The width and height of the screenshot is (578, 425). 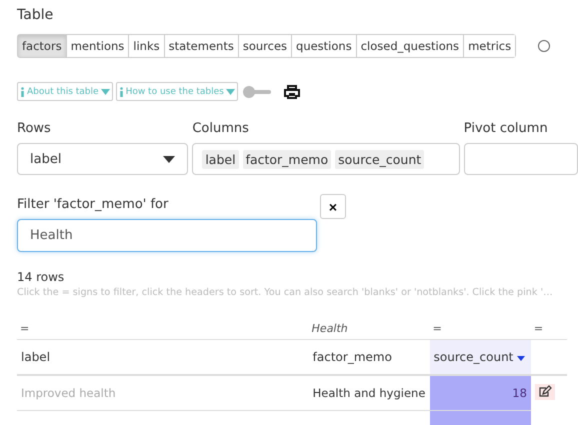 I want to click on columns-field: label factor_memo source_count, so click(x=326, y=159).